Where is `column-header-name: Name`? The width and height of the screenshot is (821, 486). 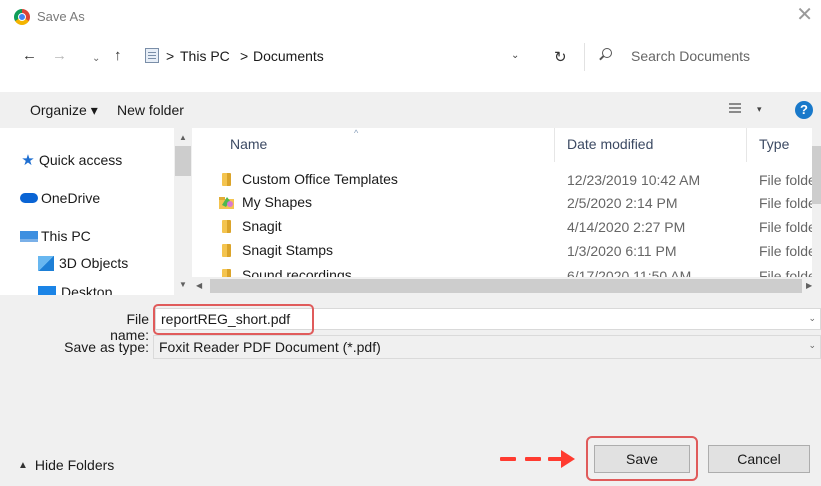 column-header-name: Name is located at coordinates (248, 144).